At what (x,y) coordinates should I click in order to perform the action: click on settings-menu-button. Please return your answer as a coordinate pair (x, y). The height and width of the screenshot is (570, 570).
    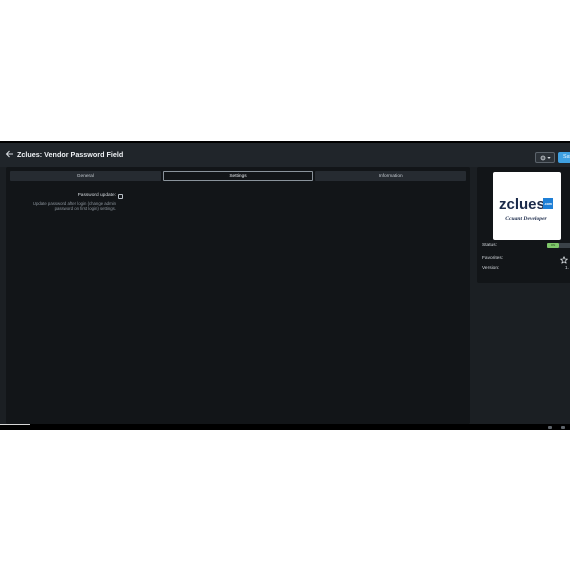
    Looking at the image, I should click on (545, 157).